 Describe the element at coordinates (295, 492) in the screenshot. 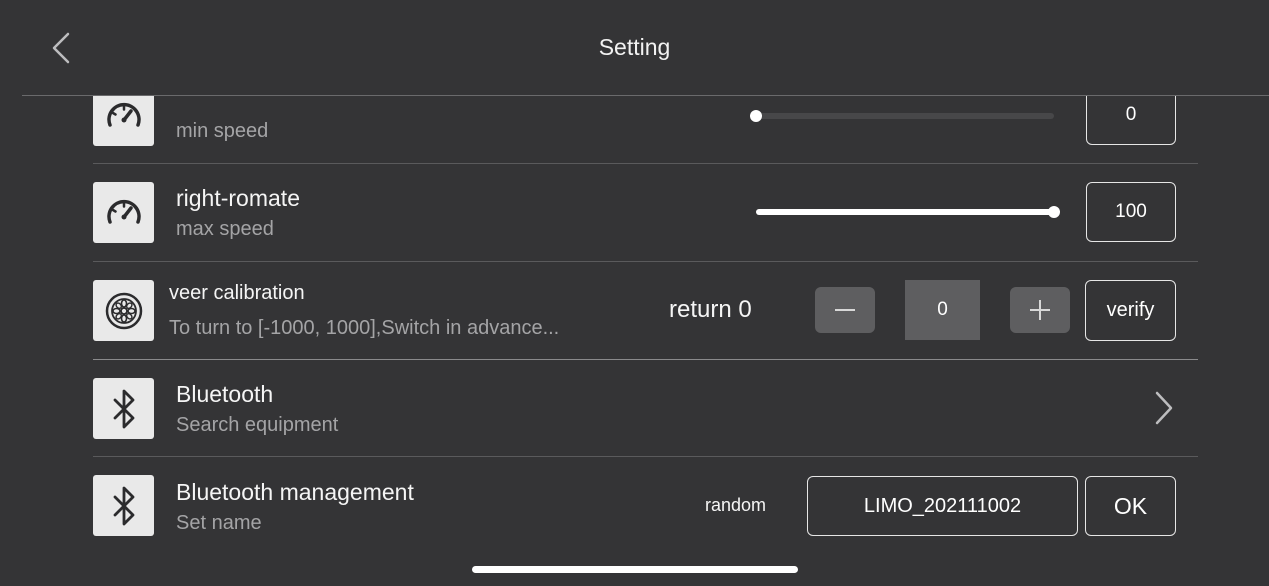

I see `bluetooth-management-label: Bluetooth management` at that location.